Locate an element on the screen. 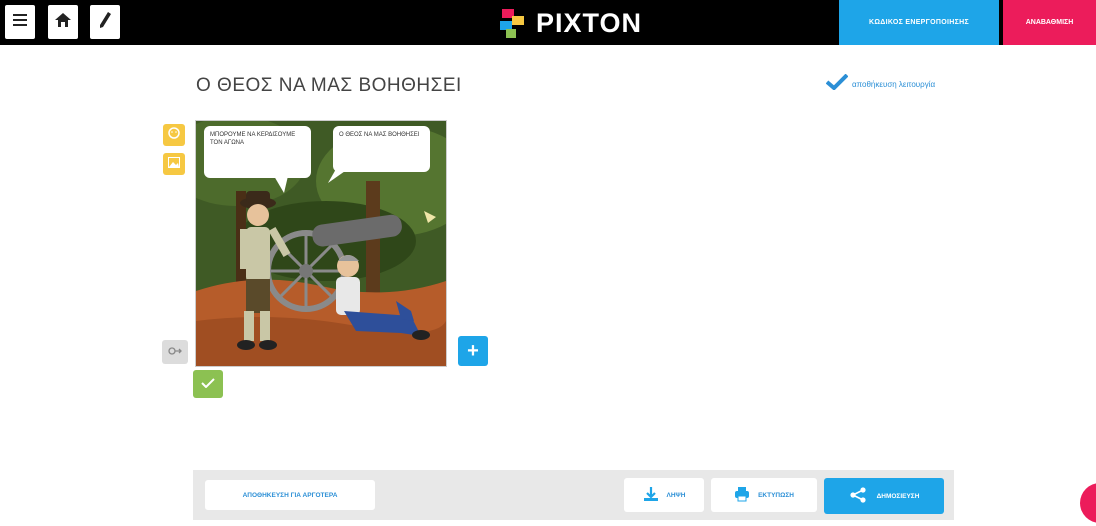 The image size is (1096, 526). zoom-tool-button is located at coordinates (175, 352).